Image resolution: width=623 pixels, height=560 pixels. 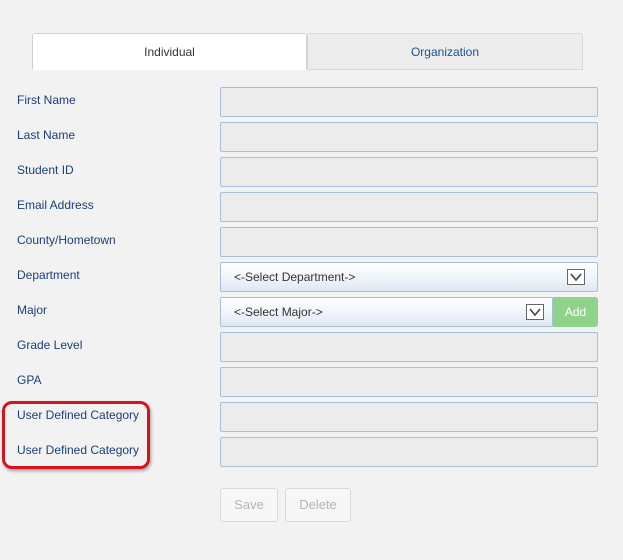 I want to click on email-row: Email Address, so click(x=311, y=207).